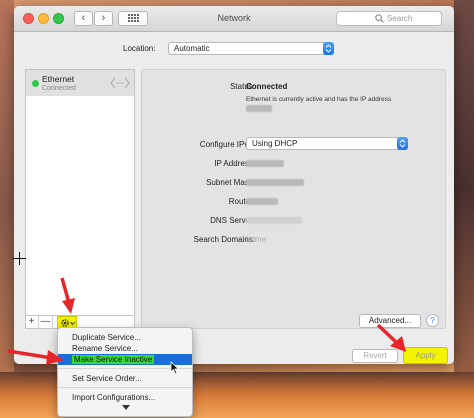 This screenshot has height=418, width=474. Describe the element at coordinates (414, 18) in the screenshot. I see `search-input` at that location.